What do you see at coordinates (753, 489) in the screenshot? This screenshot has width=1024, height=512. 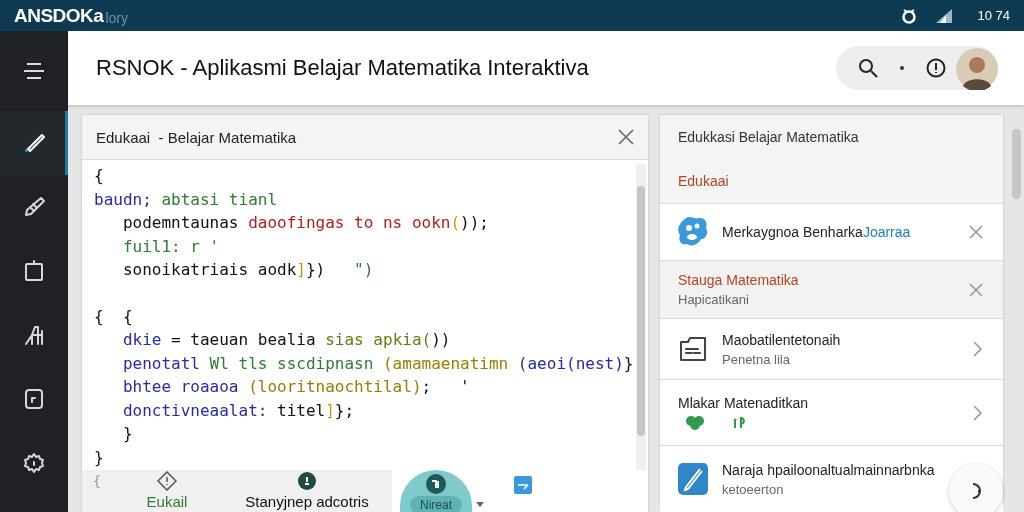 I see `item-subtitle: ketoeerton` at bounding box center [753, 489].